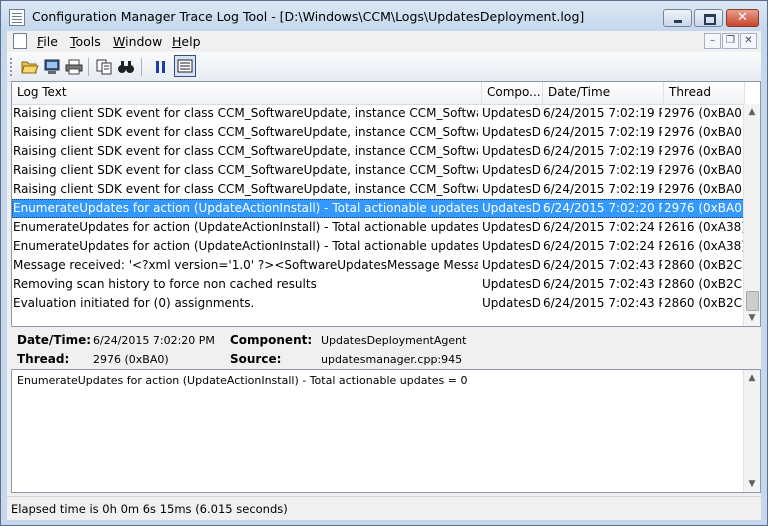  Describe the element at coordinates (752, 301) in the screenshot. I see `scroll-thumb` at that location.